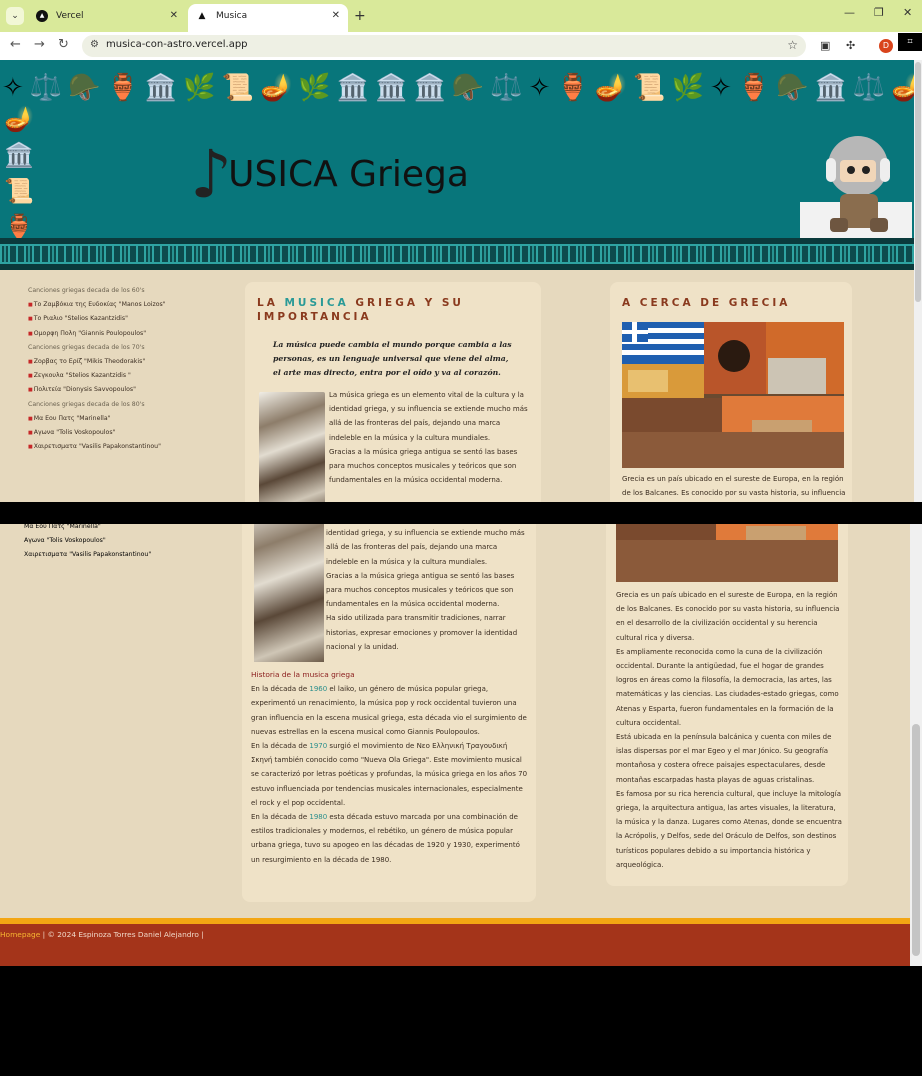 Image resolution: width=922 pixels, height=1076 pixels. What do you see at coordinates (360, 310) in the screenshot?
I see `music-card-title: LA MUSICA GRIEGA Y SU IMPORTANCIA` at bounding box center [360, 310].